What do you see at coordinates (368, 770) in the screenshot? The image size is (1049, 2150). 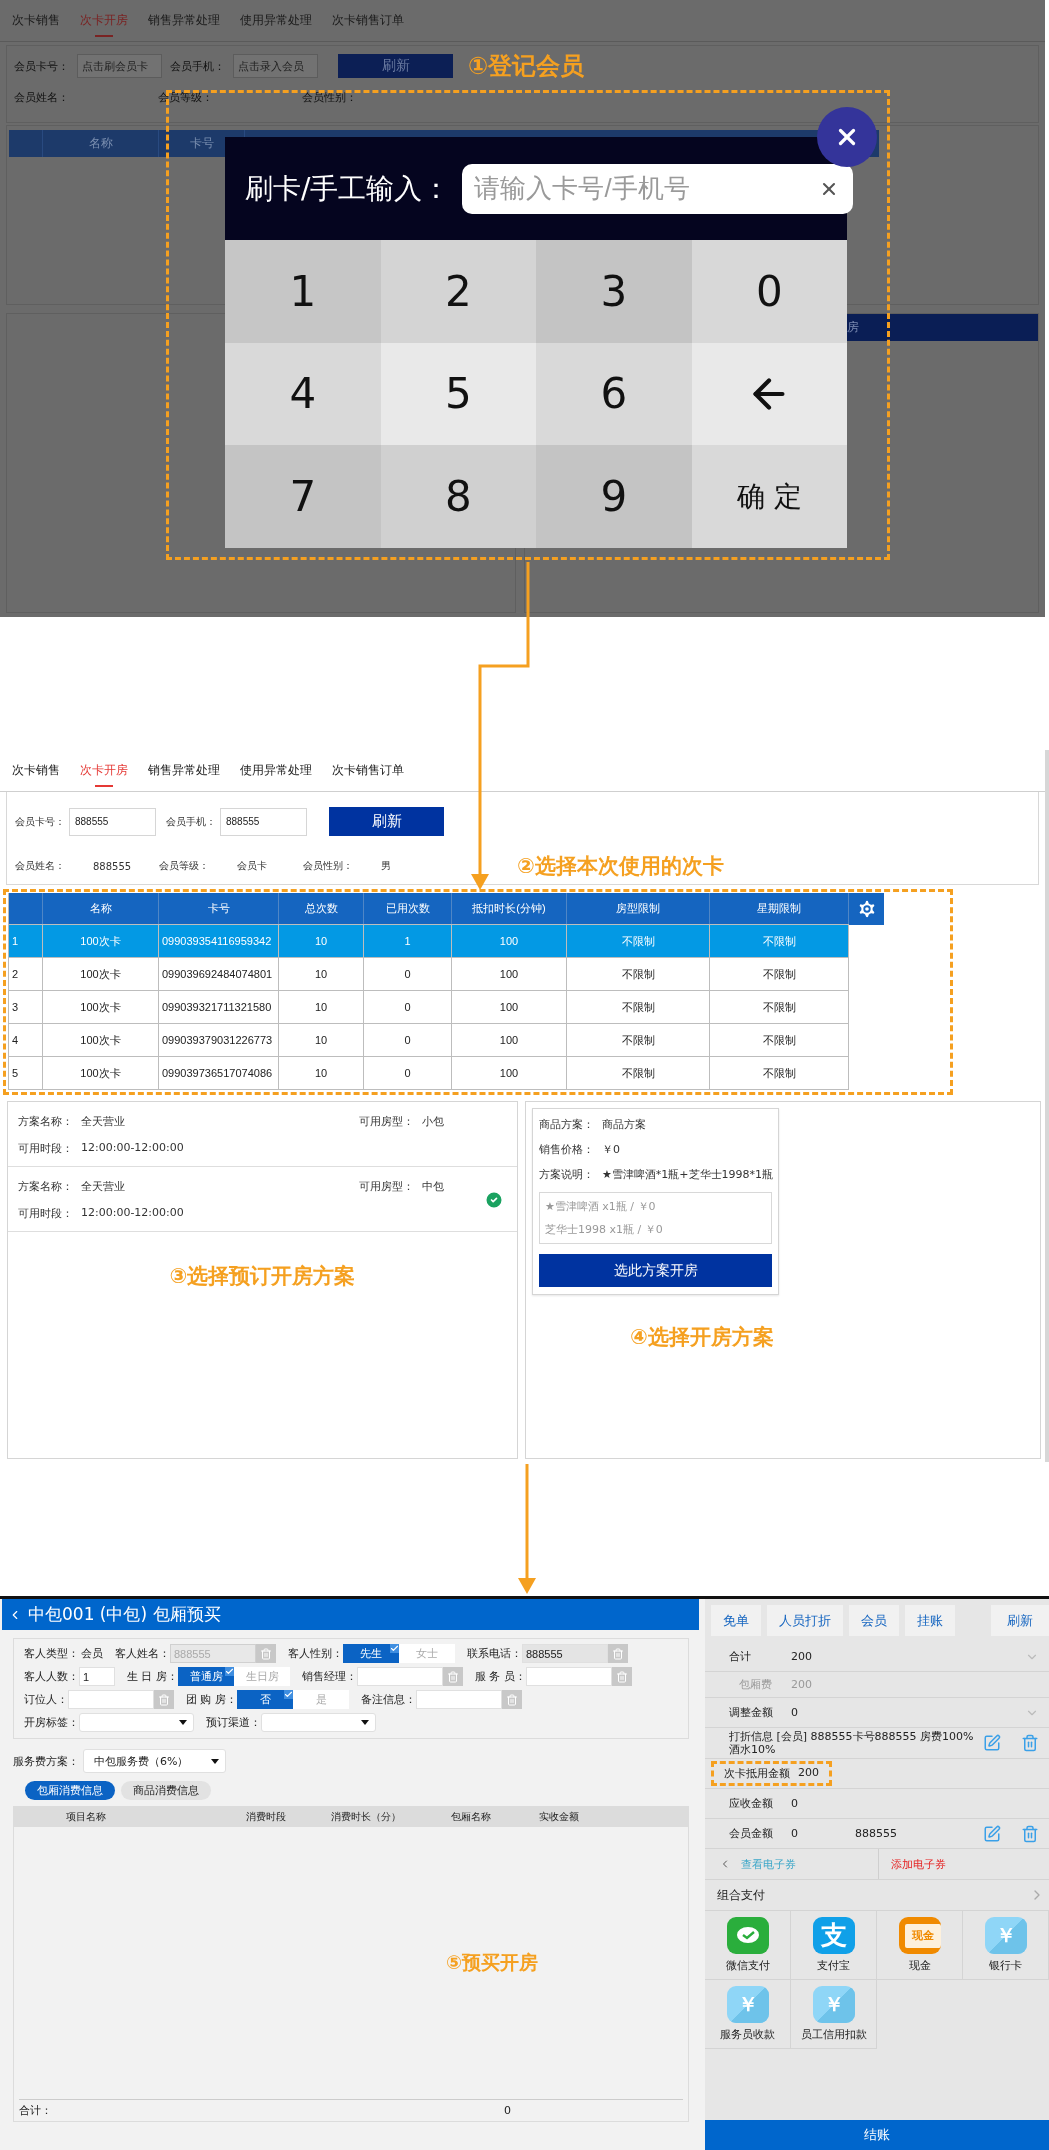 I see `tab: 次卡销售订单` at bounding box center [368, 770].